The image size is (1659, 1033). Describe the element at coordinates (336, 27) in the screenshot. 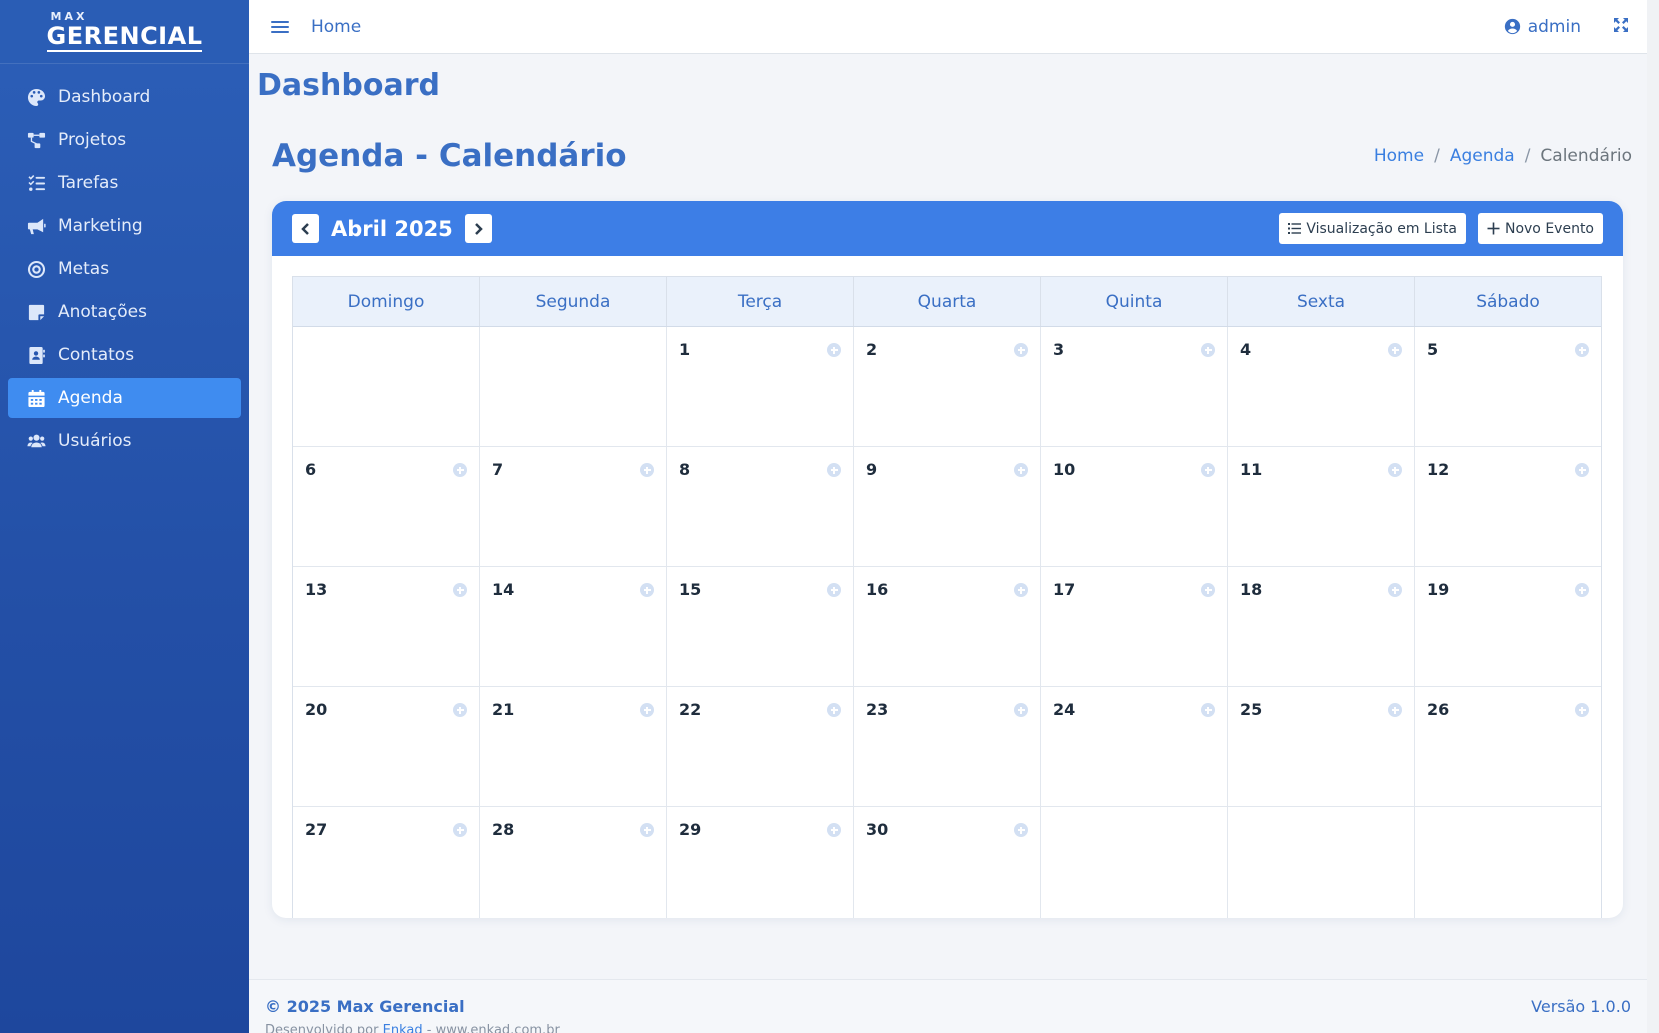

I see `top-home-link: Home` at that location.